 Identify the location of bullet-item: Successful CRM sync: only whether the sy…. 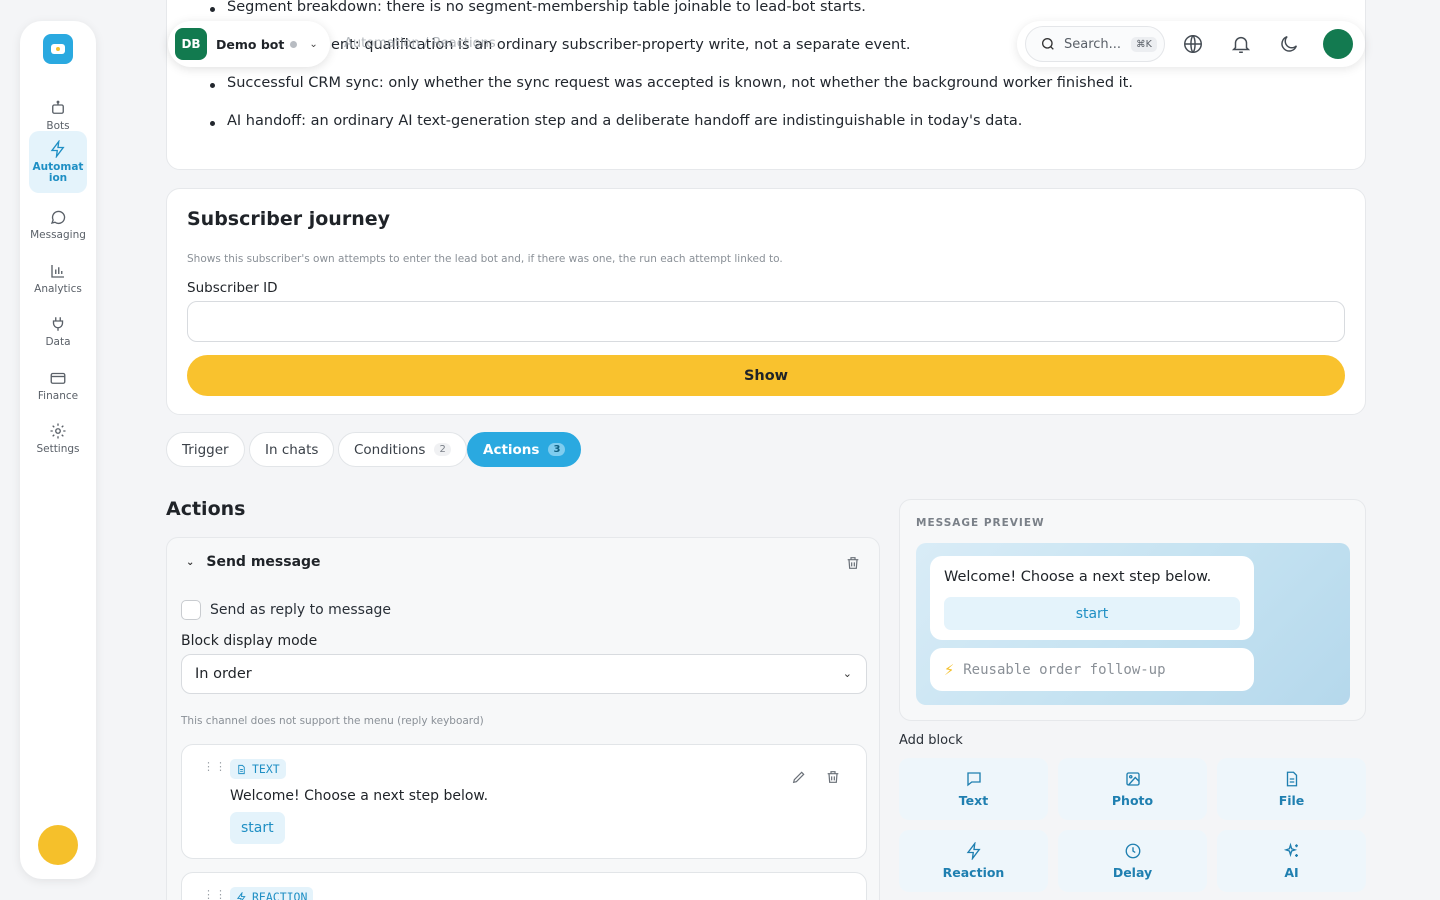
(671, 83).